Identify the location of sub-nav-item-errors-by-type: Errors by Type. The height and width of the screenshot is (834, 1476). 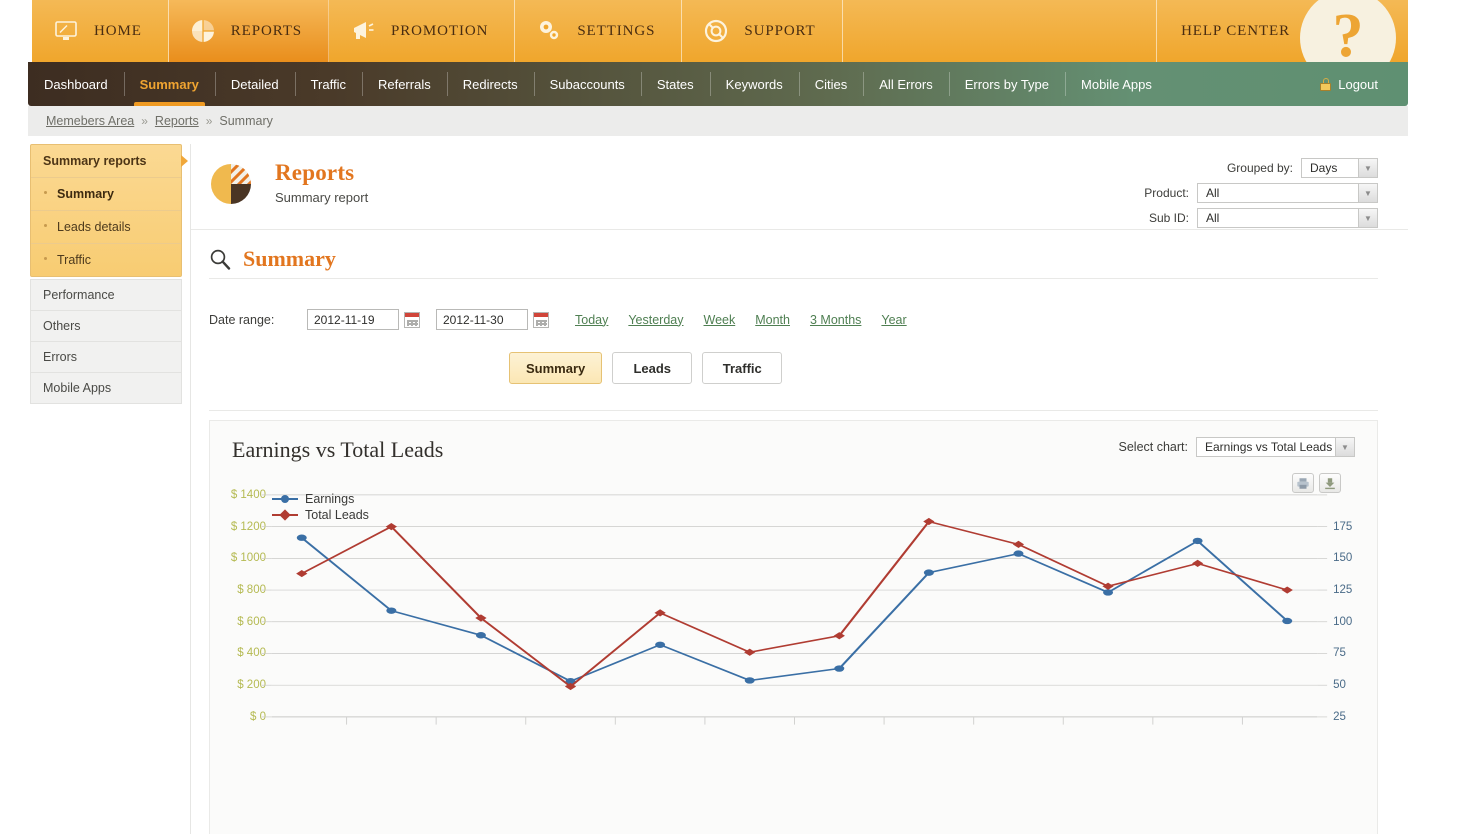
(1006, 84).